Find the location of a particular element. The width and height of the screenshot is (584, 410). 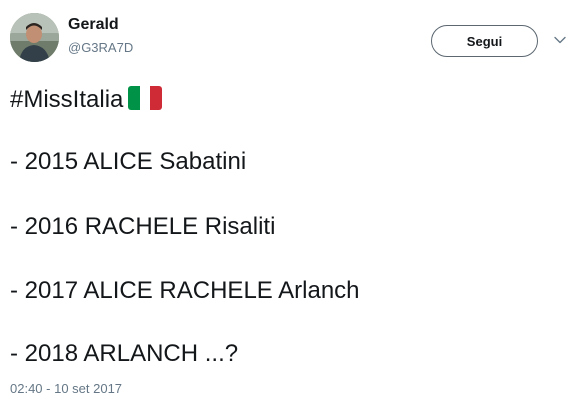

tweet-text-line: - 2016 RACHELE Risaliti is located at coordinates (143, 226).